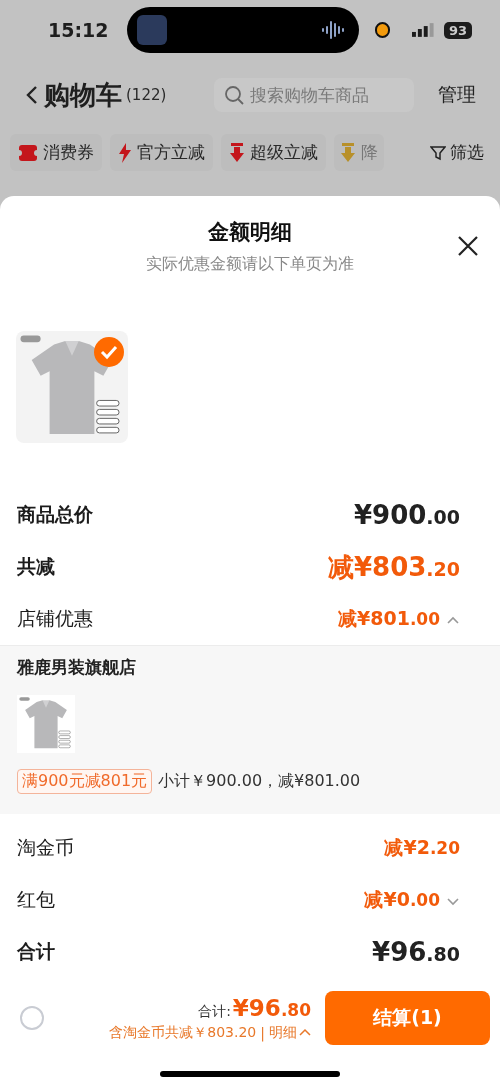  Describe the element at coordinates (457, 95) in the screenshot. I see `manage-link: 管理` at that location.